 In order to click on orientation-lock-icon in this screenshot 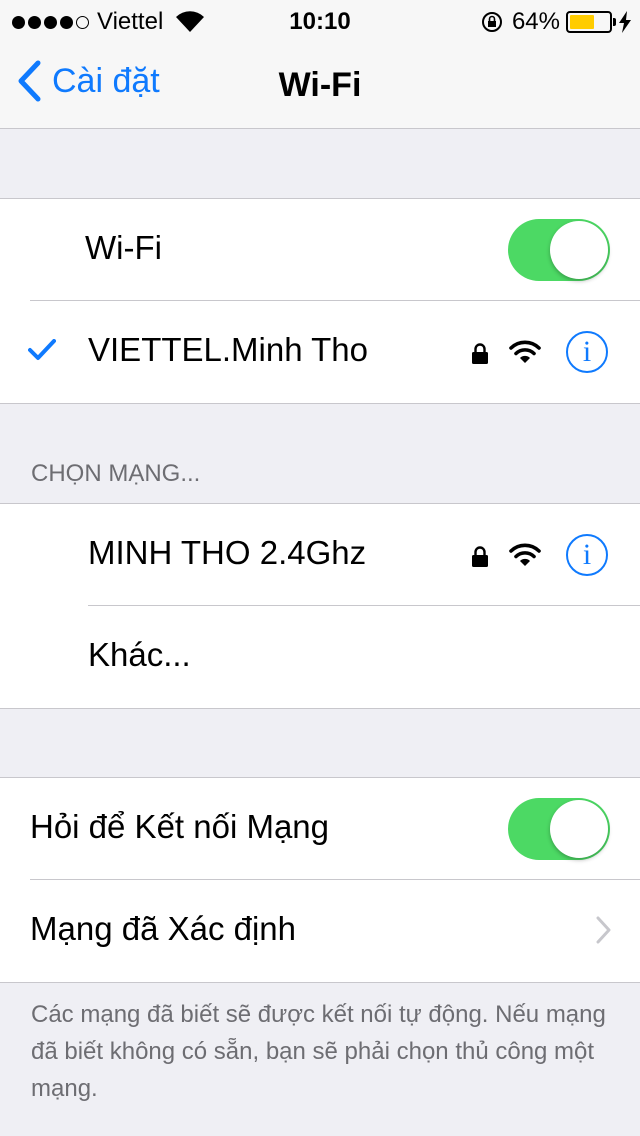, I will do `click(491, 22)`.